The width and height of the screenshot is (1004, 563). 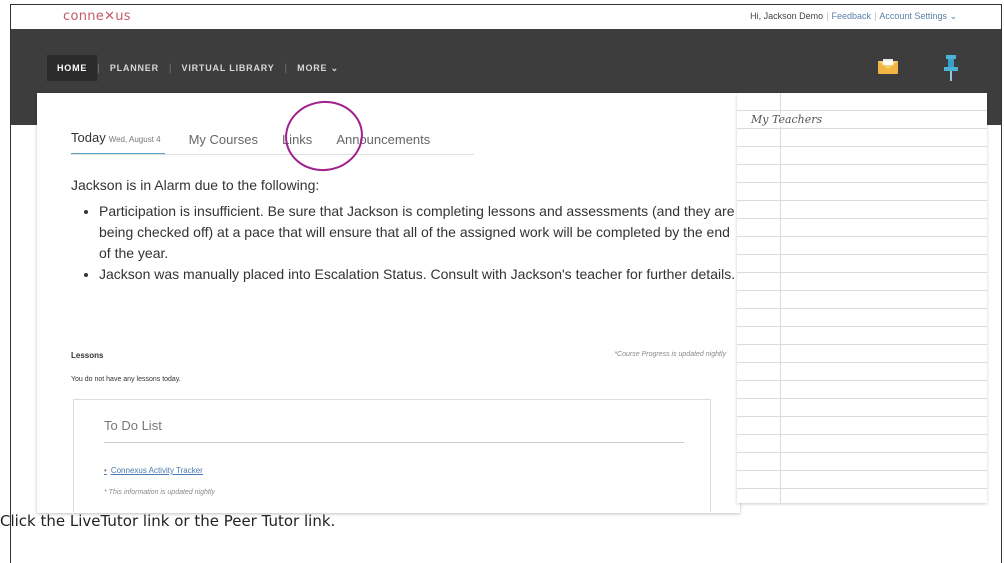 What do you see at coordinates (88, 137) in the screenshot?
I see `tab-today-label: Today` at bounding box center [88, 137].